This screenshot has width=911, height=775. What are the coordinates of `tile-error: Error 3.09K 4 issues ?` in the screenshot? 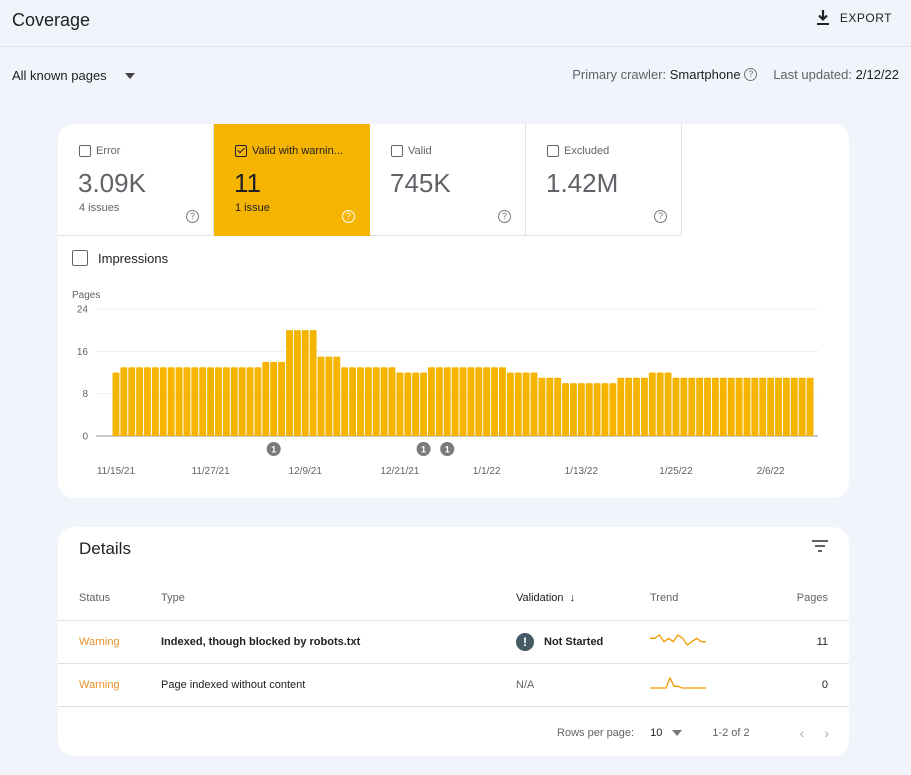 It's located at (136, 180).